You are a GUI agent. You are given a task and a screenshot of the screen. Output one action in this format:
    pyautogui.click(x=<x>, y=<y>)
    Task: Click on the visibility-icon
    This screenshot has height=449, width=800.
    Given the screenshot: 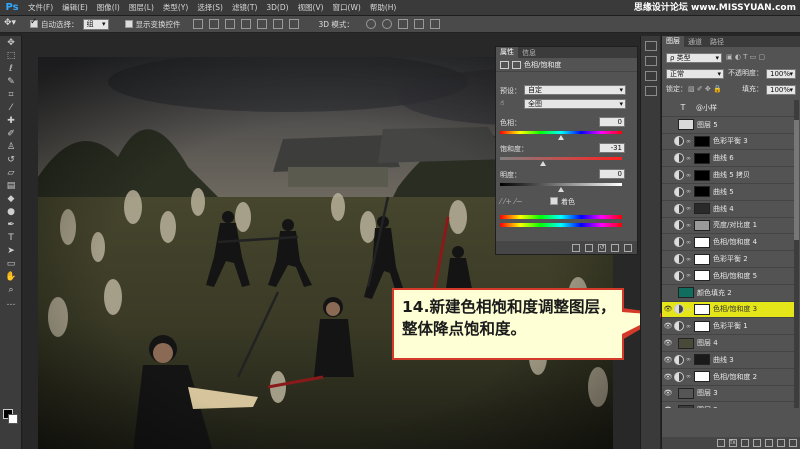 What is the action you would take?
    pyautogui.click(x=615, y=247)
    